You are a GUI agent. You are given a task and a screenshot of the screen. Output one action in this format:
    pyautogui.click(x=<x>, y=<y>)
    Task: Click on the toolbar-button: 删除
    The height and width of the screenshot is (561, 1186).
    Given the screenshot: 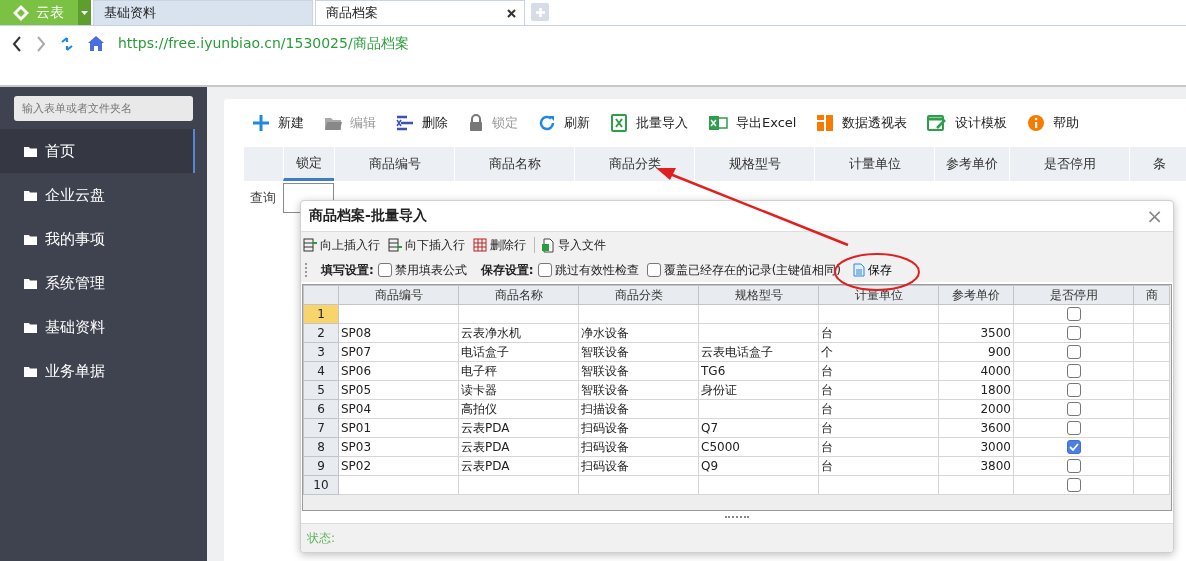 What is the action you would take?
    pyautogui.click(x=422, y=123)
    